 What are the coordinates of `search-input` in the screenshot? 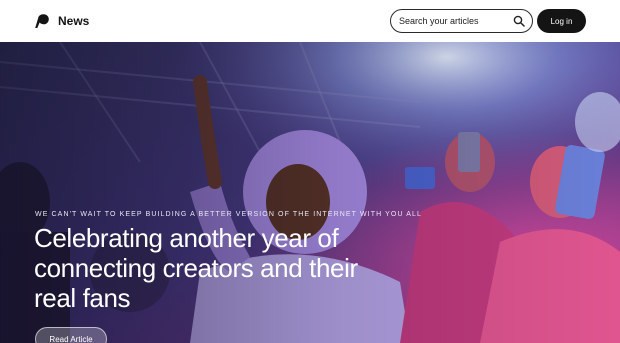 It's located at (455, 21).